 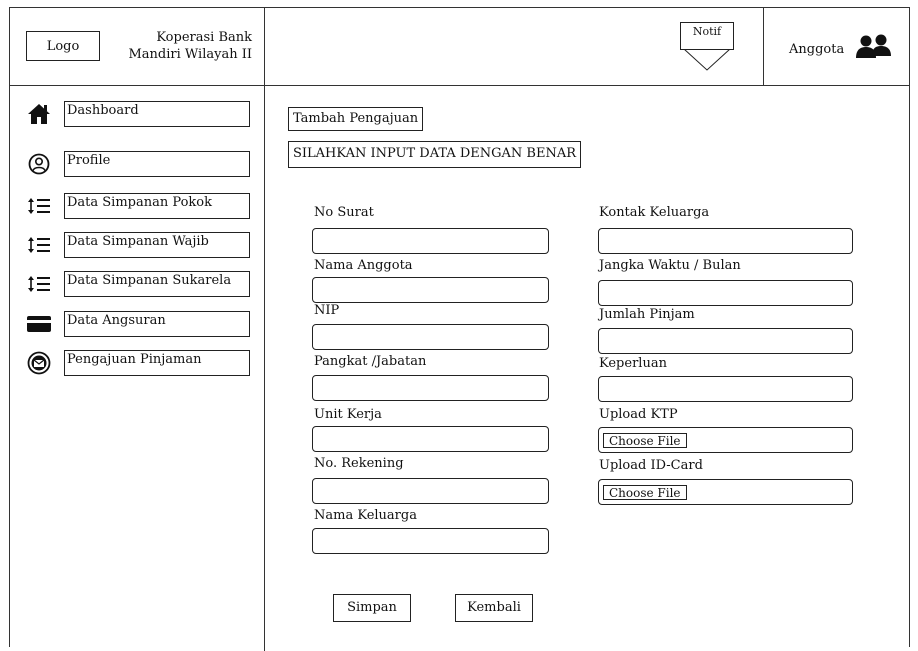 I want to click on notification-button: Notif, so click(x=707, y=48).